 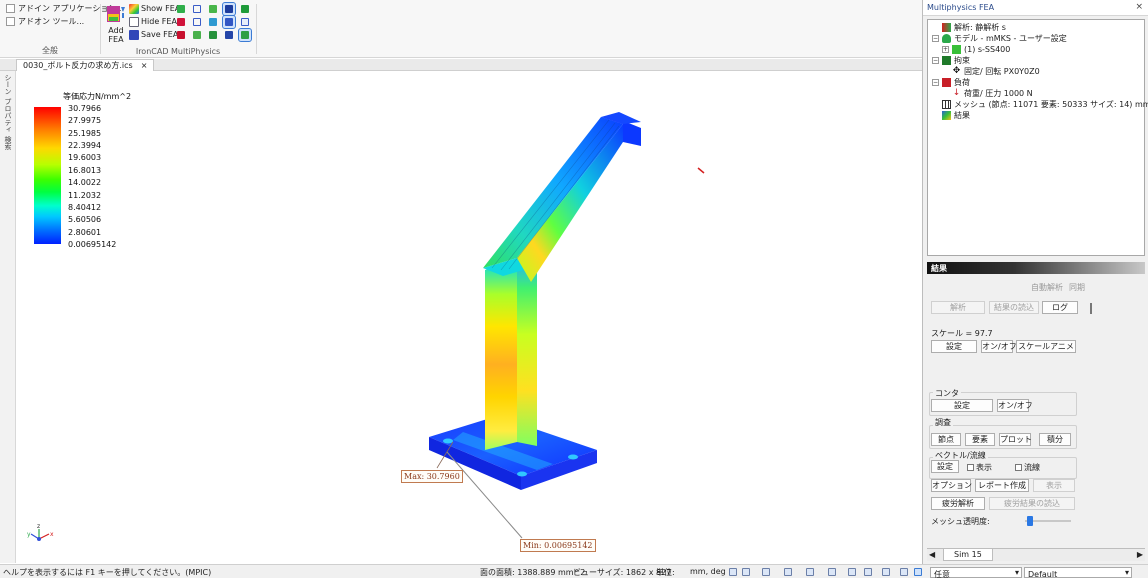 I want to click on hide-fea-button: Hide FEA, so click(x=154, y=21).